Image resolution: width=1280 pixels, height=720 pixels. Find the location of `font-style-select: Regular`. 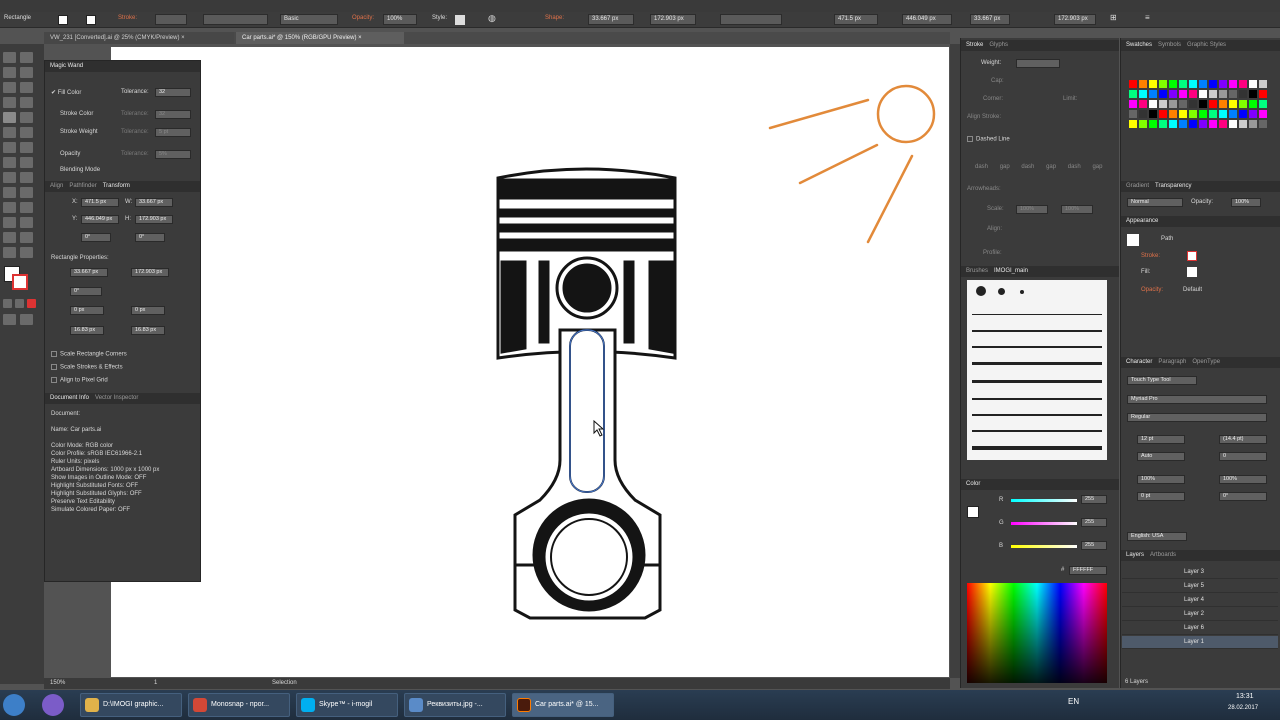

font-style-select: Regular is located at coordinates (1197, 417).